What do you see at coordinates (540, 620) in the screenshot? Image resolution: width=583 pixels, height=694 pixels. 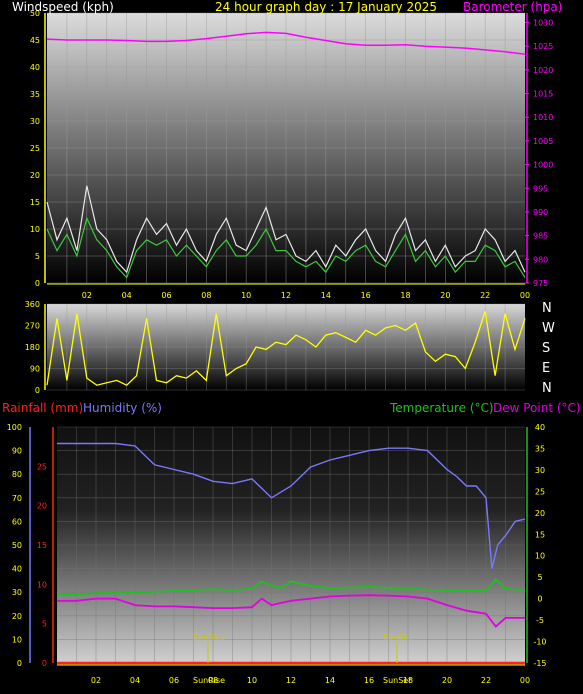 I see `temp-y-tick-label: -5` at bounding box center [540, 620].